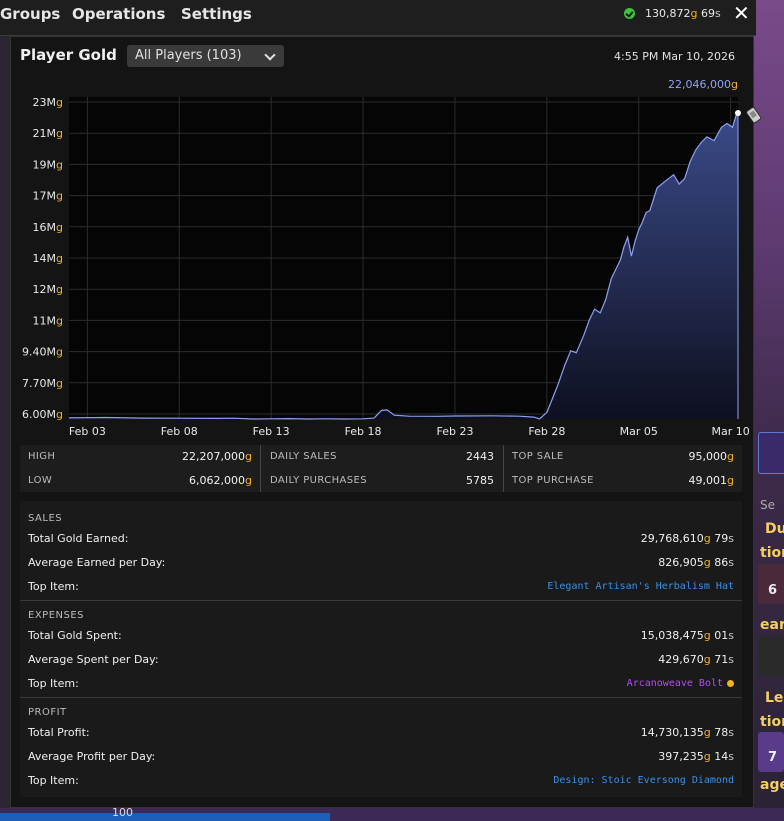  I want to click on top-purchase-value: 49,001g, so click(711, 480).